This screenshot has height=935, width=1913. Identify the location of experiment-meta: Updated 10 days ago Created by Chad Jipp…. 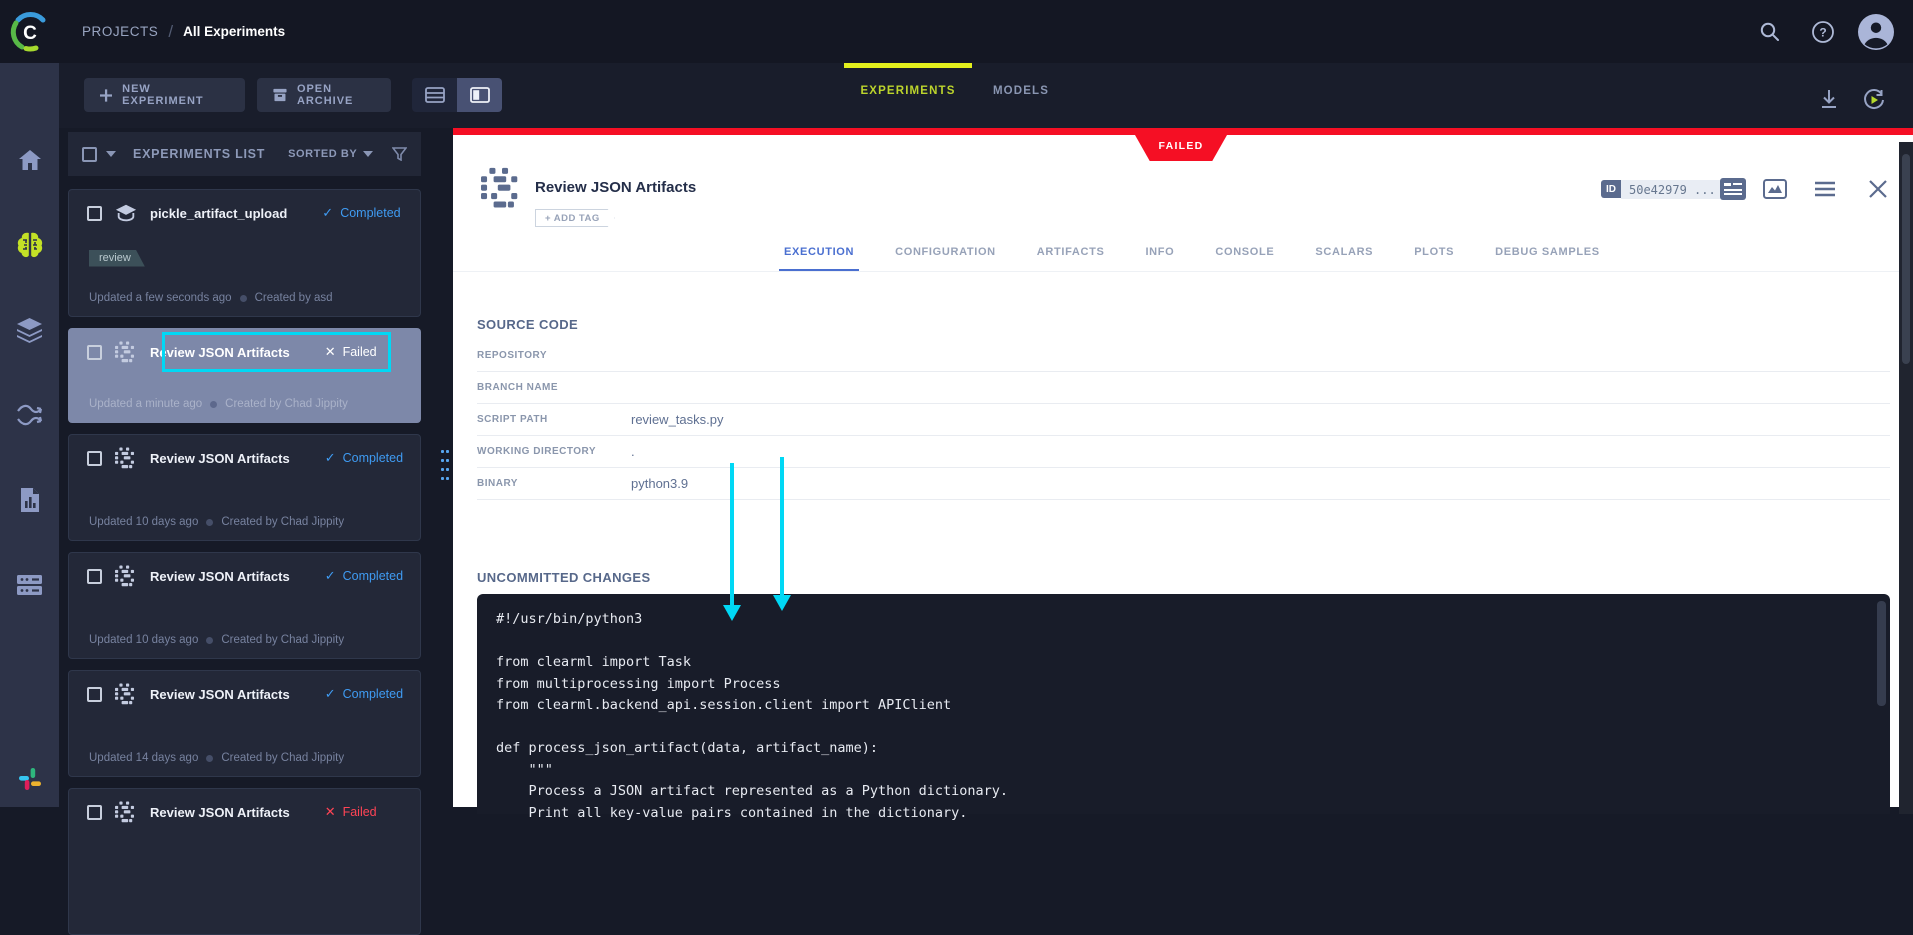
(244, 522).